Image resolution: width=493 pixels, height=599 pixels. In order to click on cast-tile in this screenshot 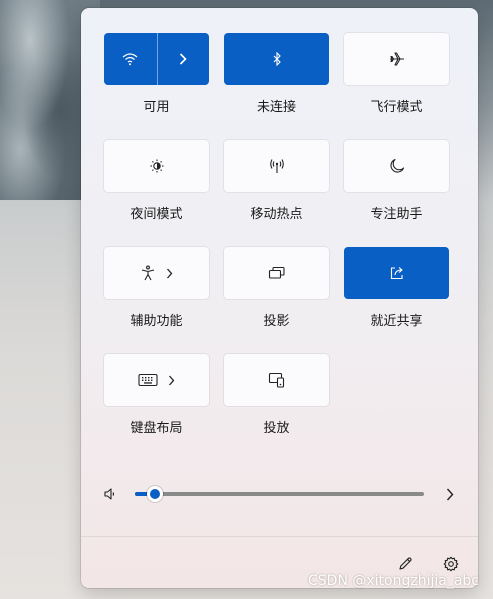, I will do `click(276, 380)`.